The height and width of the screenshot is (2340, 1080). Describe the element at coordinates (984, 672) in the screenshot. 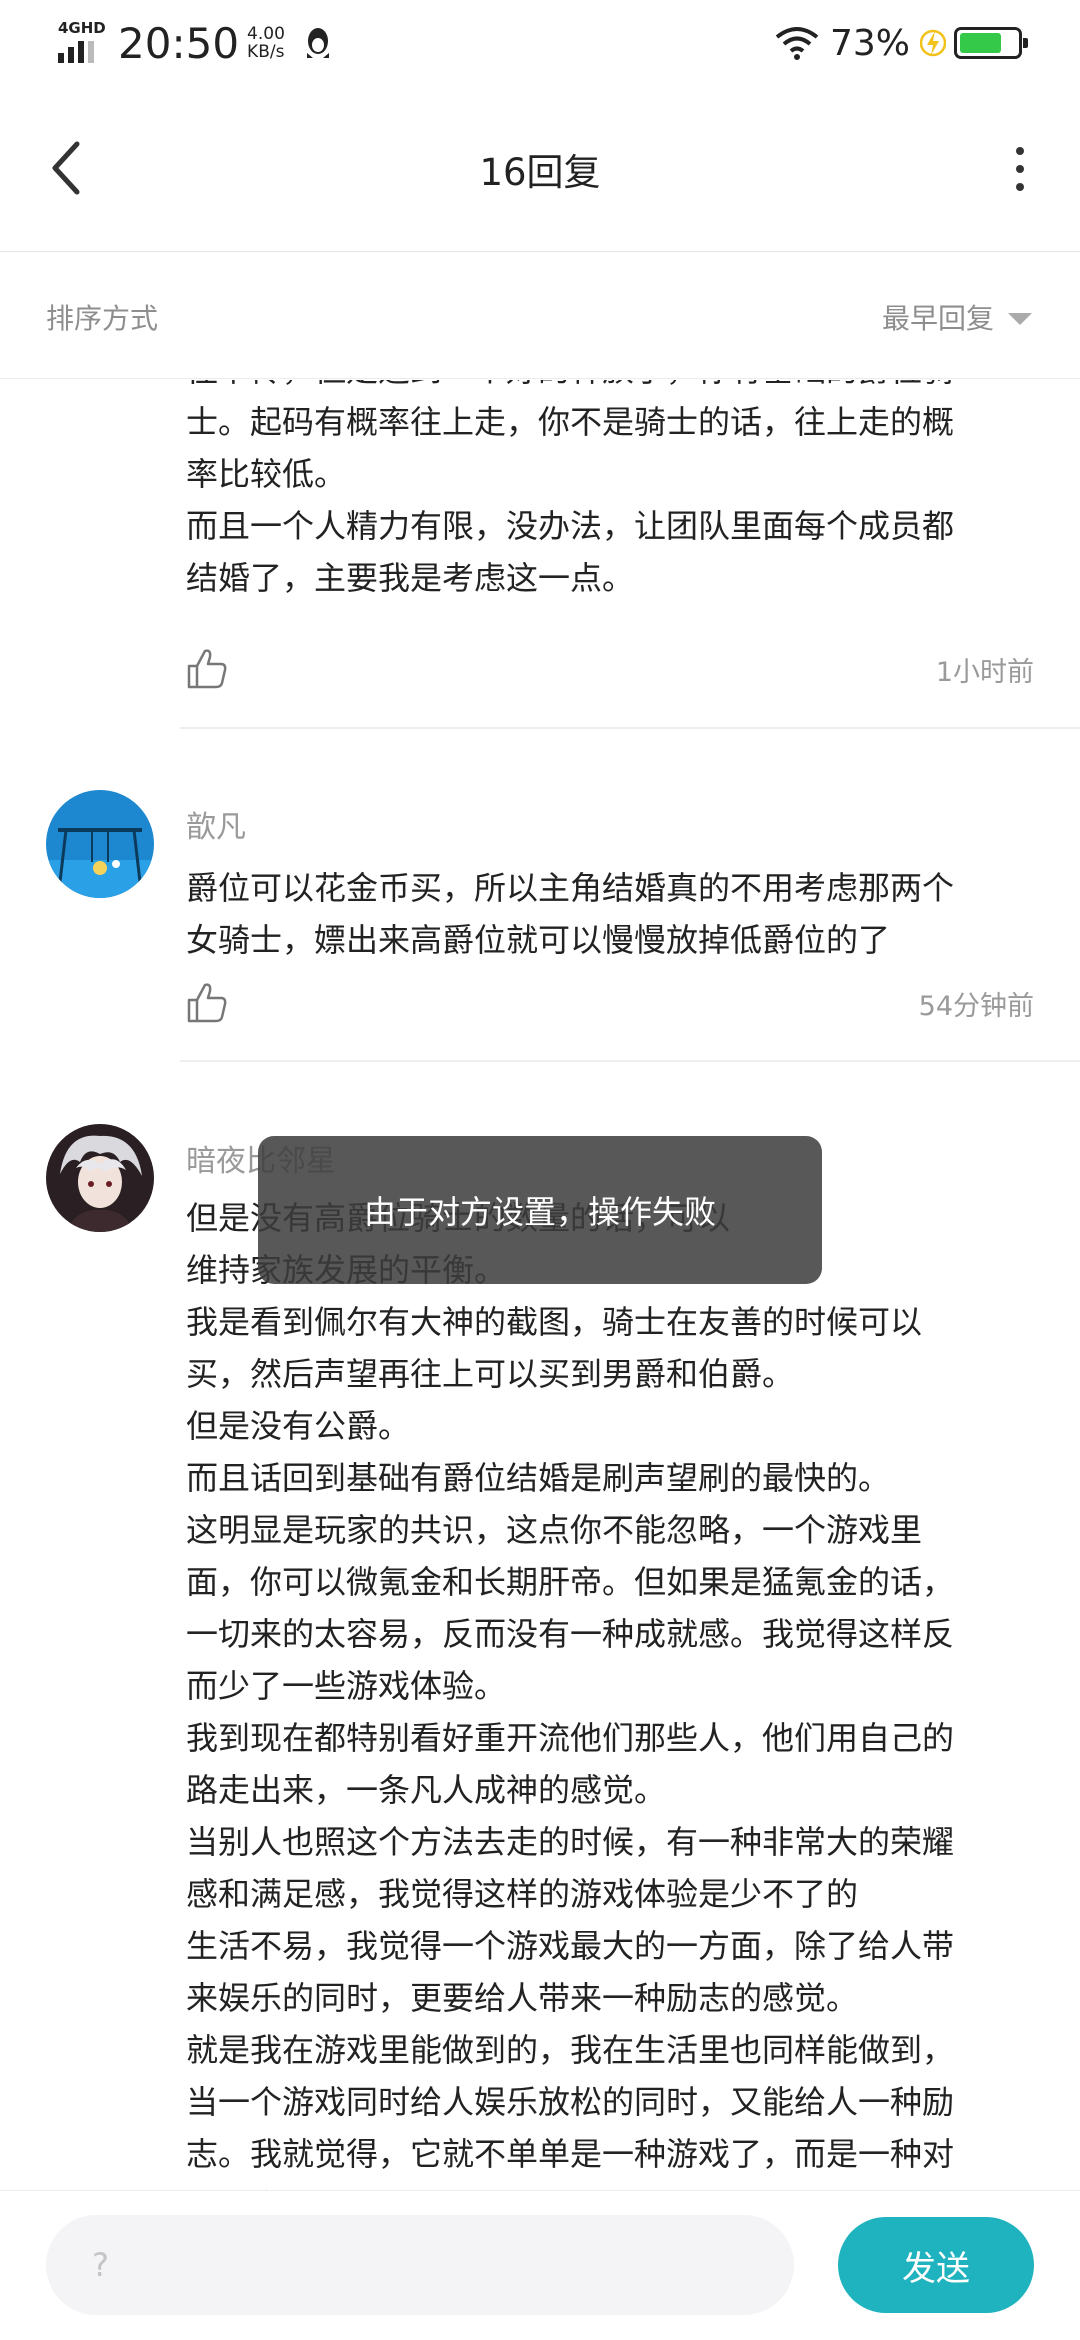

I see `reply-time: 1小时前` at that location.